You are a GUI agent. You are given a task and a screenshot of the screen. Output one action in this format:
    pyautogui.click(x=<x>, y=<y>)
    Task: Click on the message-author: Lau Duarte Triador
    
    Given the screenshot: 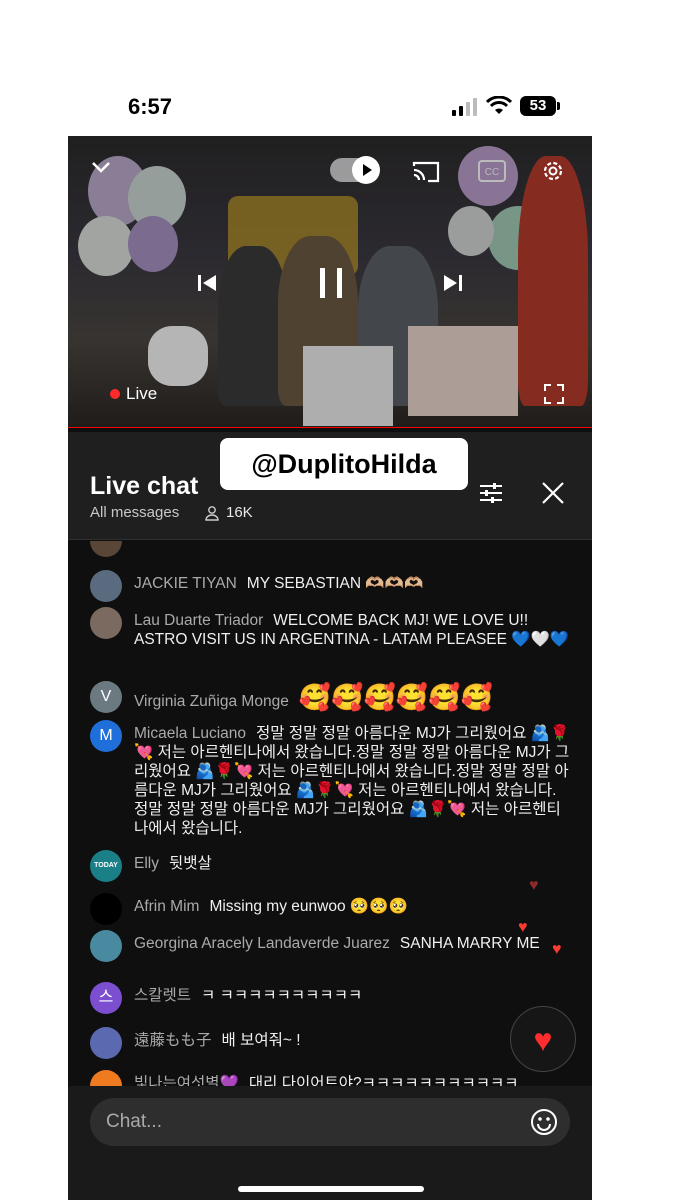 What is the action you would take?
    pyautogui.click(x=199, y=620)
    